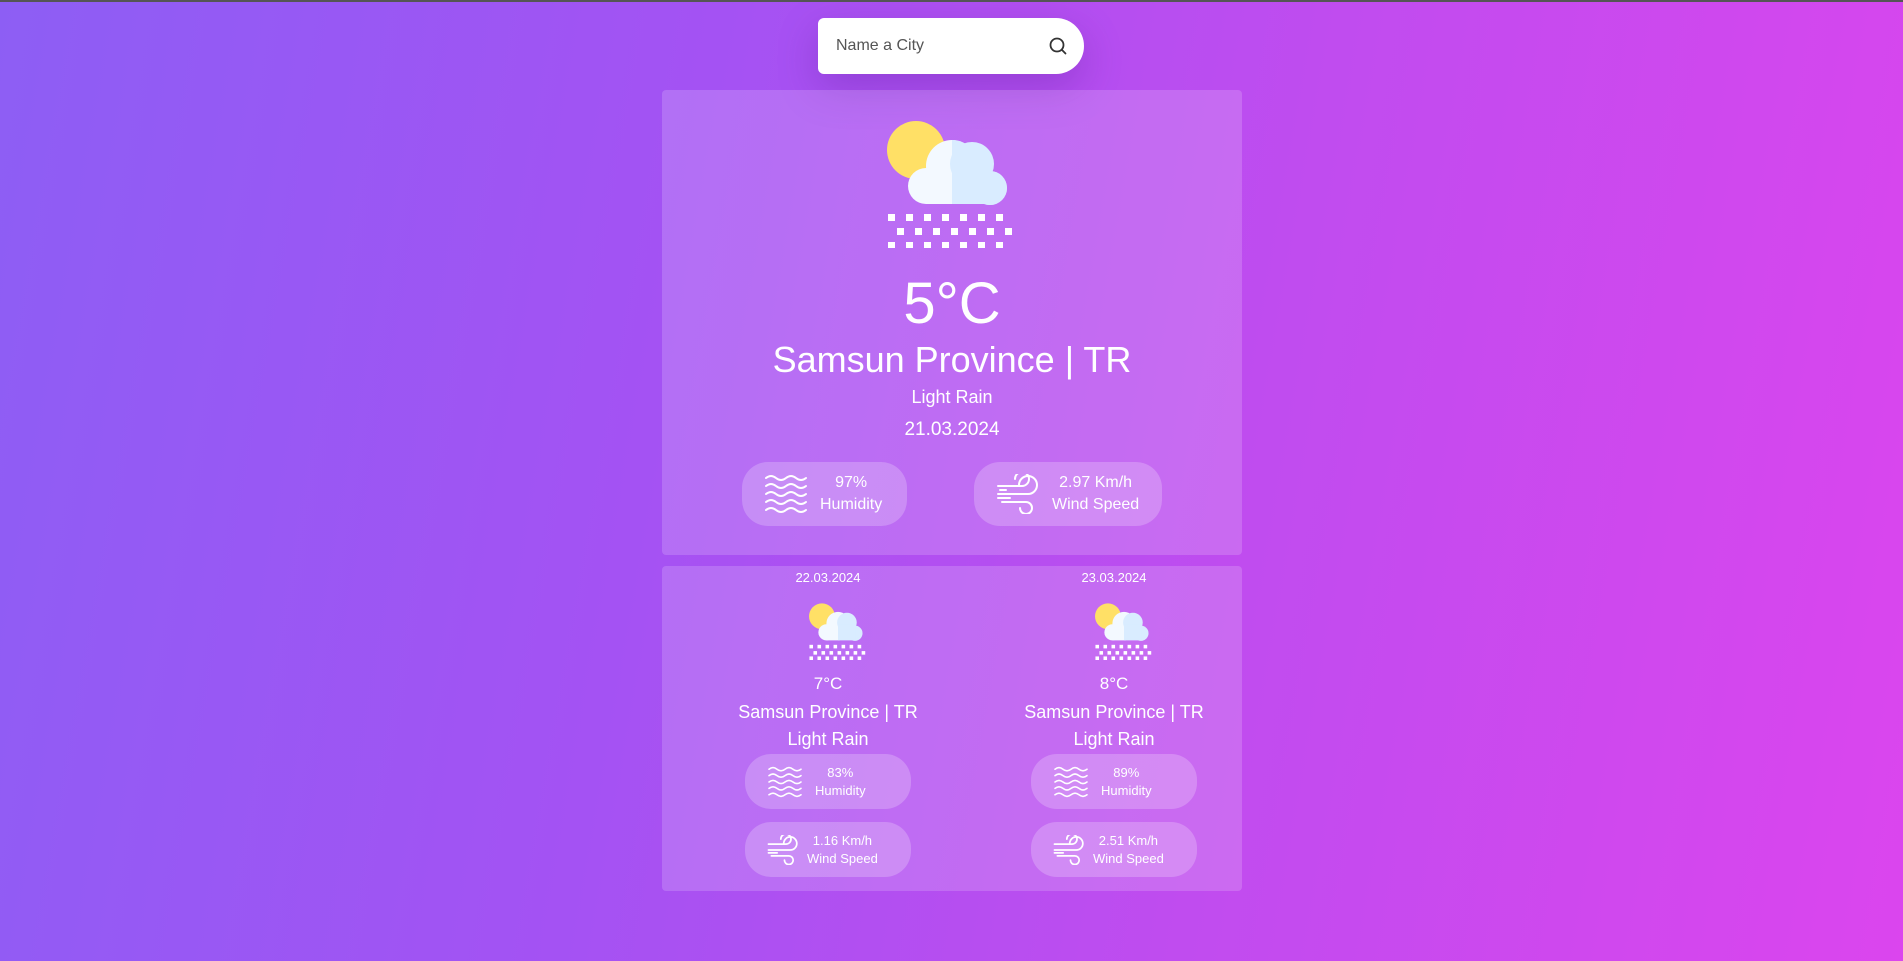 The image size is (1903, 961). I want to click on wind-pill: 2.97 Km/h Wind Speed, so click(1068, 494).